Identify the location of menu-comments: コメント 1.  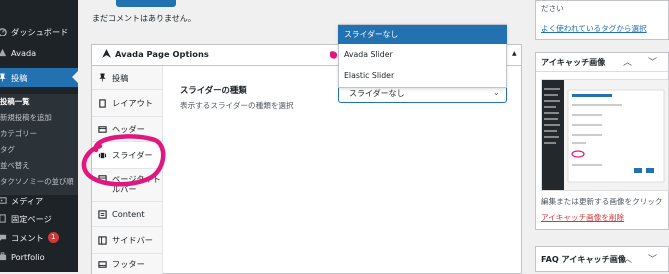
(39, 237).